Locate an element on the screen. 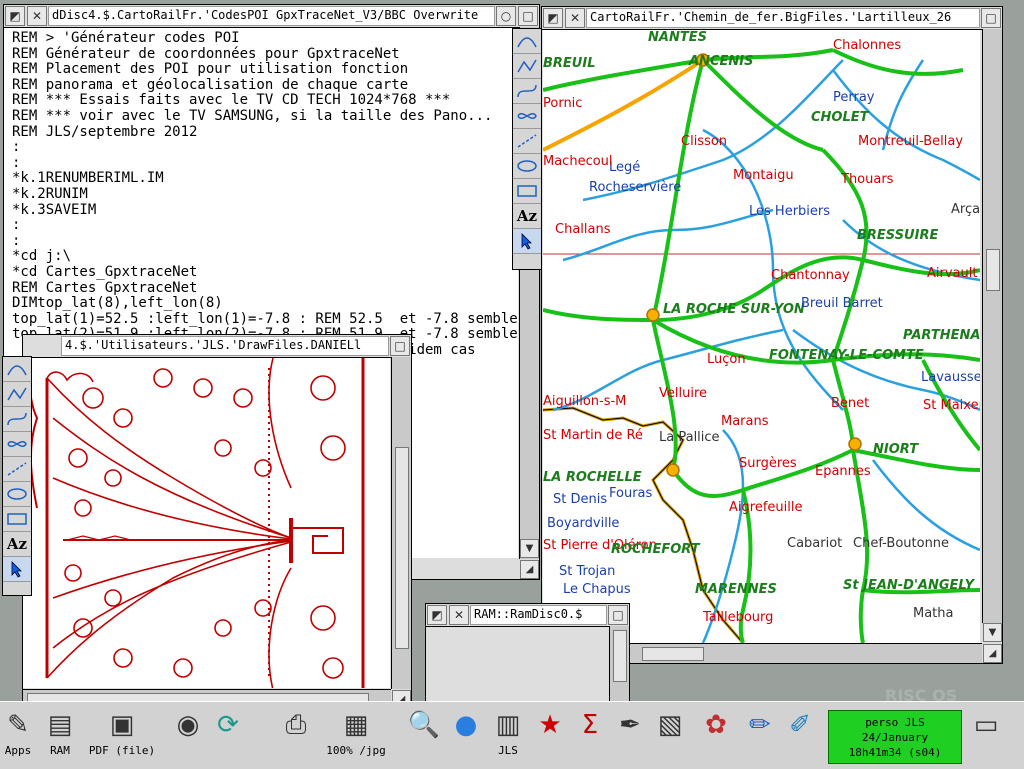  code-line: REM > 'Générateur codes POI is located at coordinates (126, 38).